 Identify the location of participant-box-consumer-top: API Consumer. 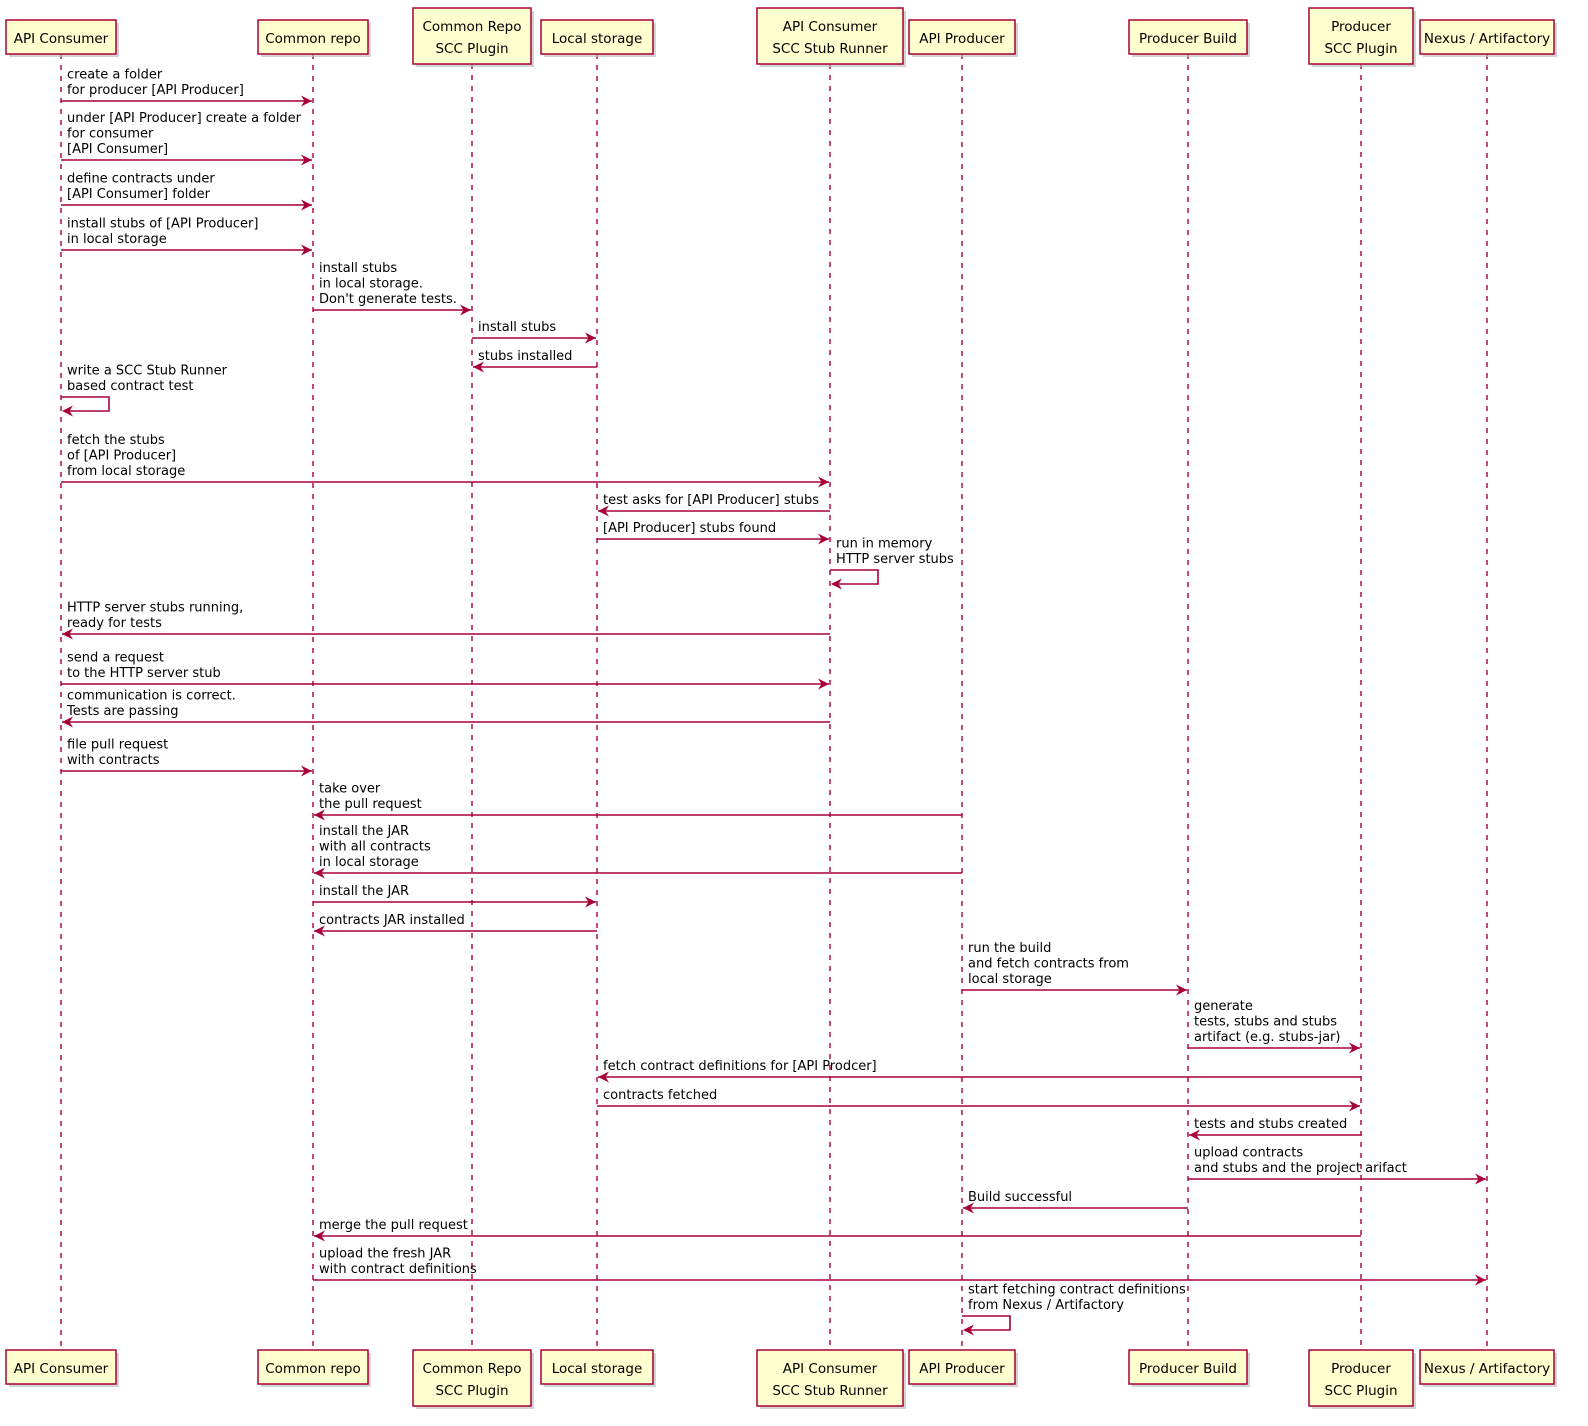
(62, 38).